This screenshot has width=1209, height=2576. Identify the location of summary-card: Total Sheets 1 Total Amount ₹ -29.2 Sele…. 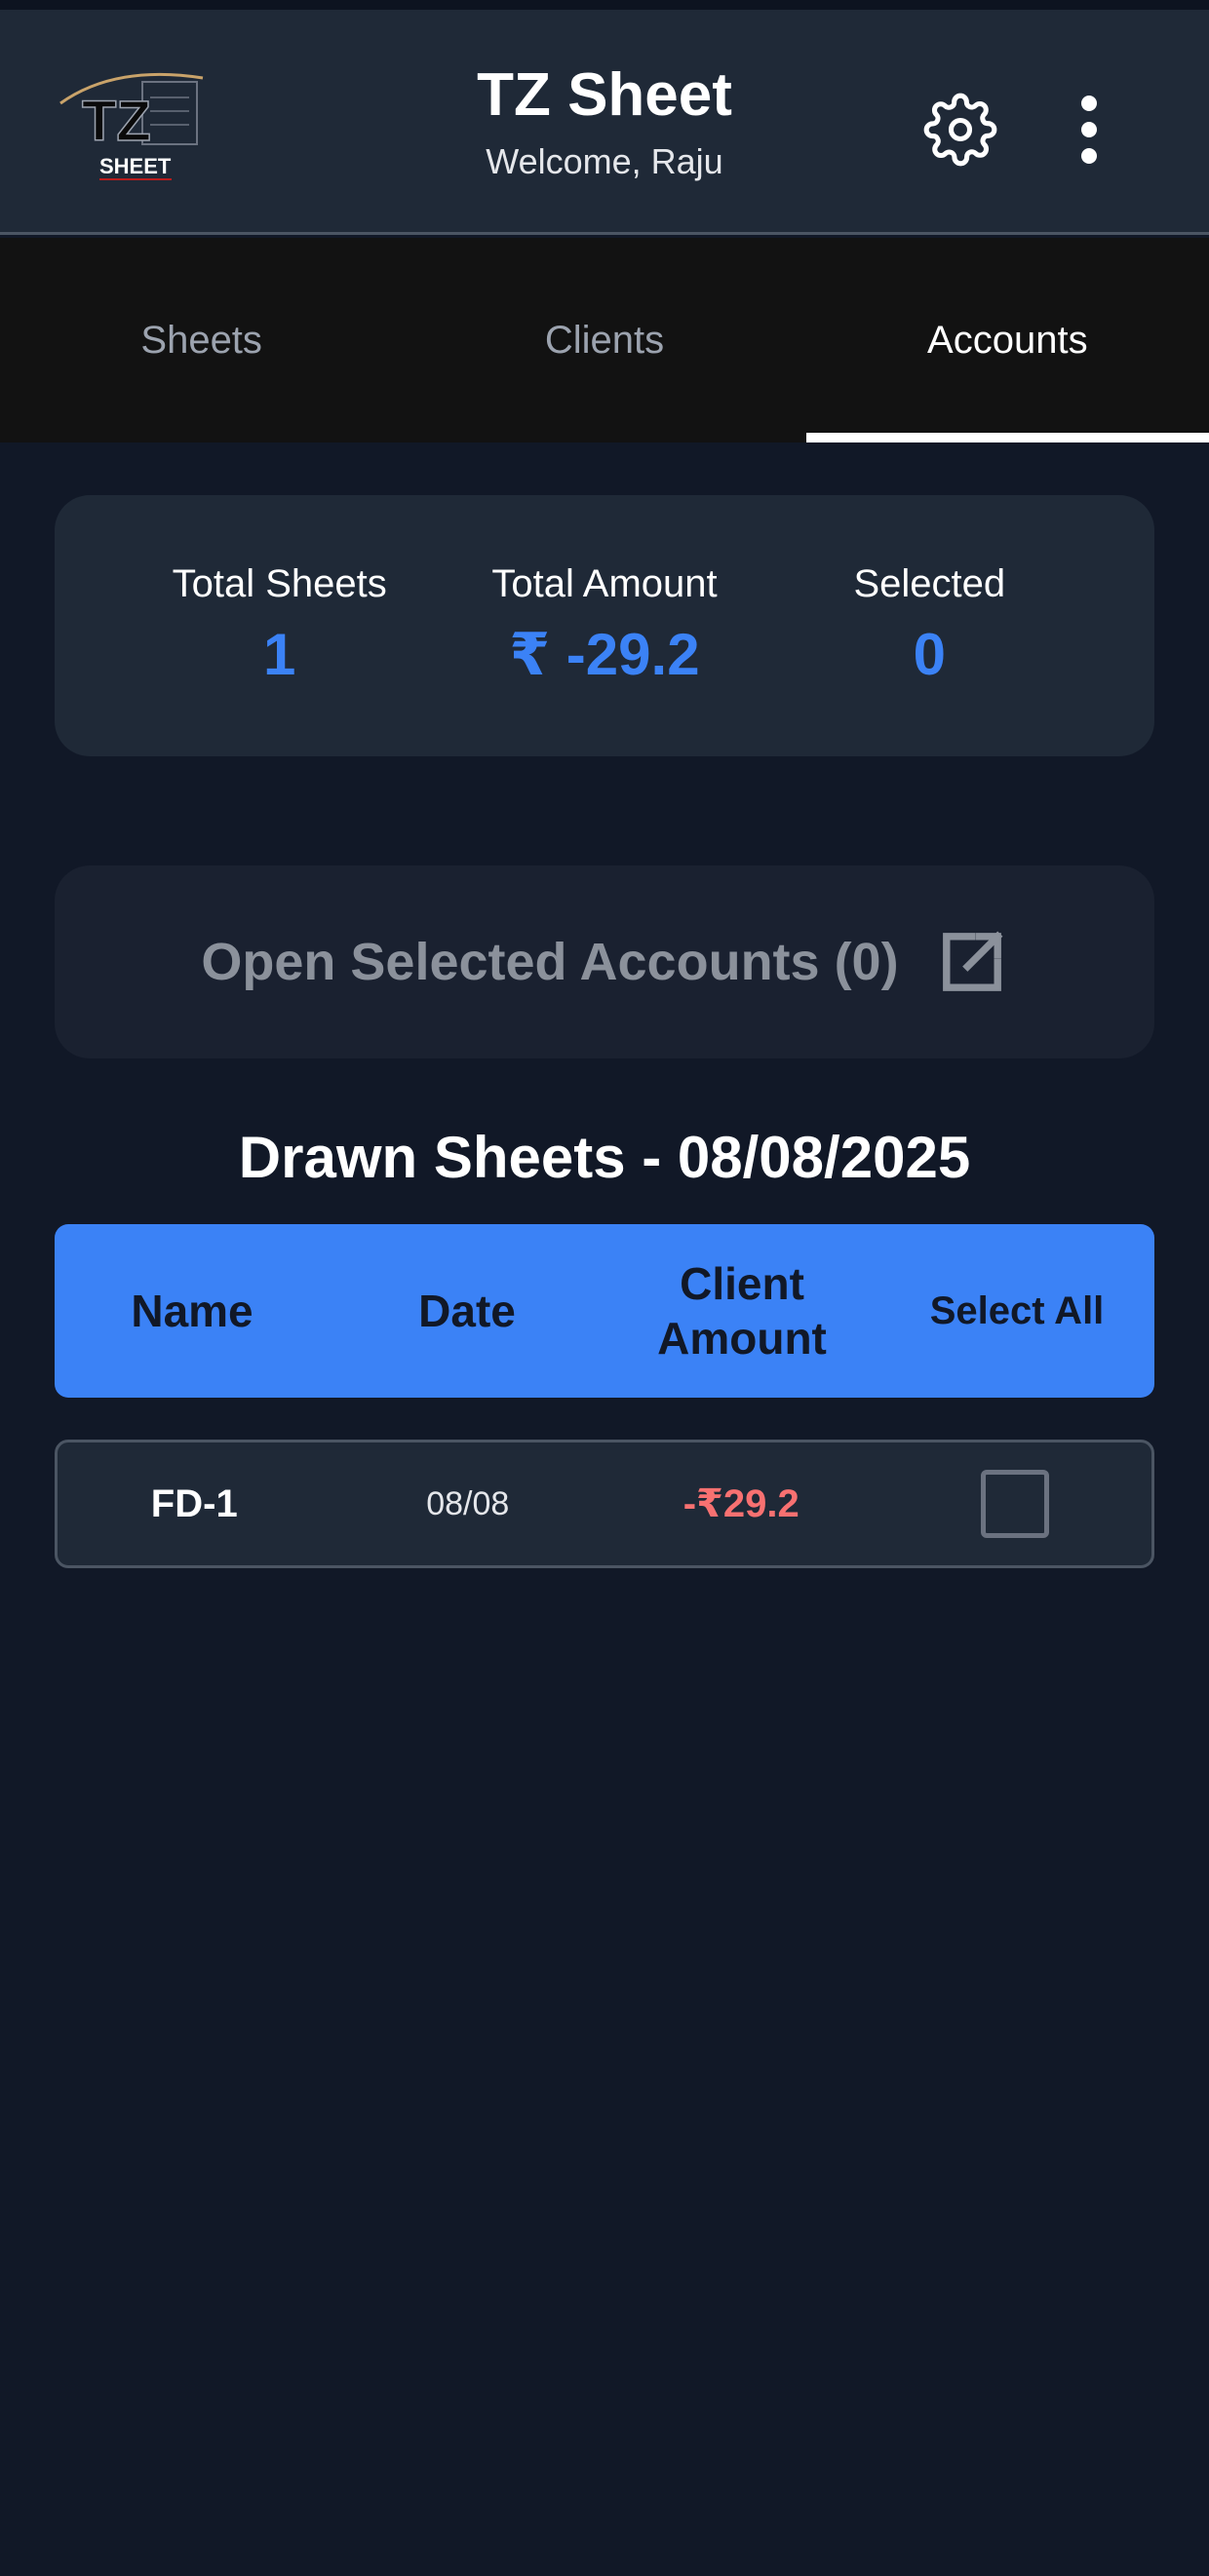
(604, 625).